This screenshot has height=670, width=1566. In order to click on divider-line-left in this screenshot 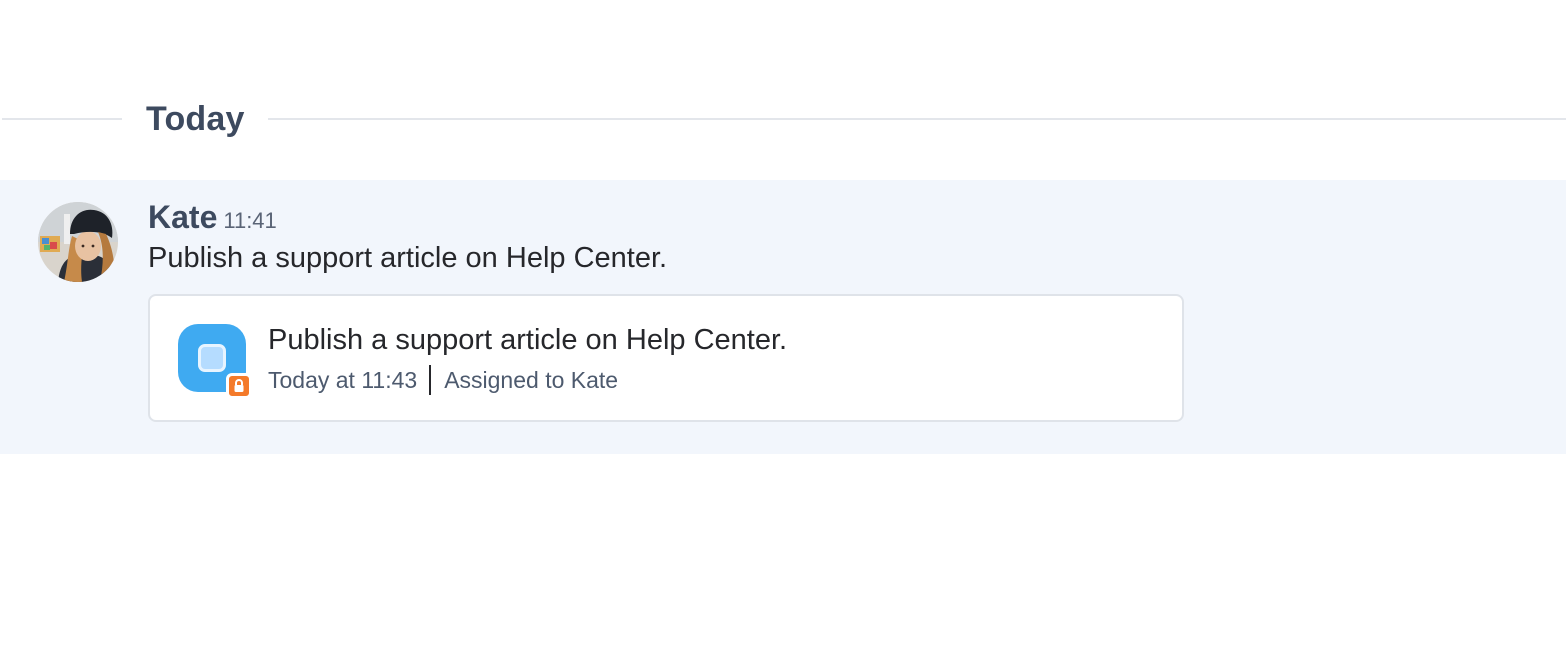, I will do `click(62, 119)`.